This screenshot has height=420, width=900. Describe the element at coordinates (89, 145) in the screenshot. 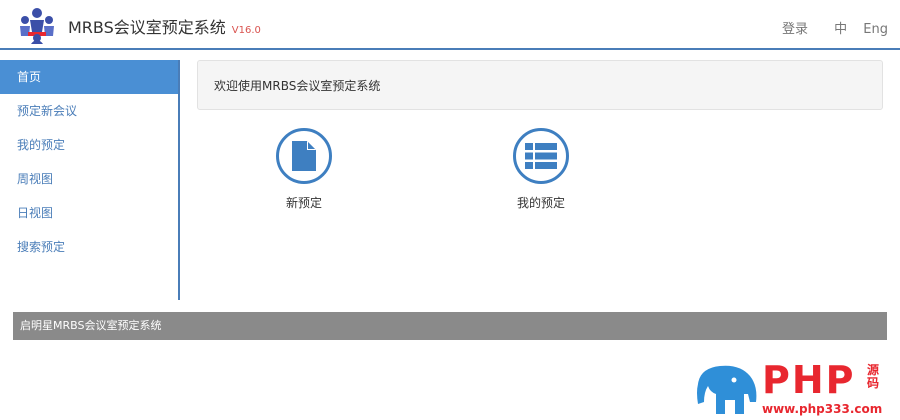

I see `sidebar-item-my-bookings: 我的预定` at that location.